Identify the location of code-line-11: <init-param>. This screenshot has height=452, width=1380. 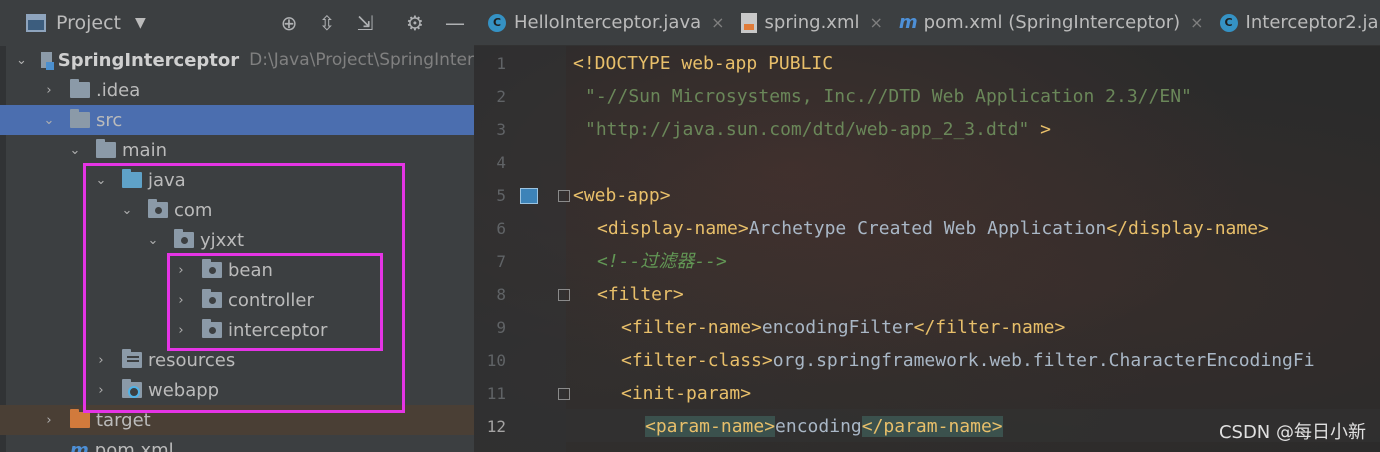
(686, 393).